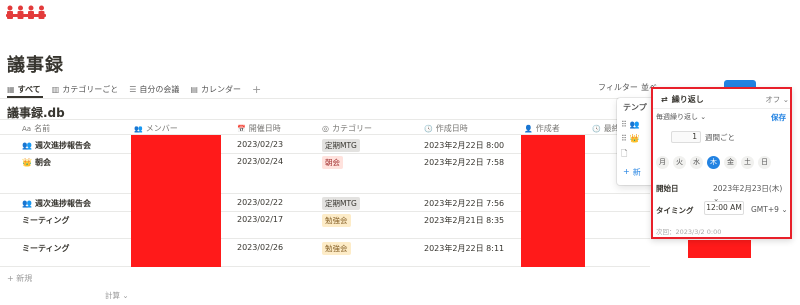 The height and width of the screenshot is (305, 800). I want to click on column-header-date: 📅 開催日時, so click(259, 128).